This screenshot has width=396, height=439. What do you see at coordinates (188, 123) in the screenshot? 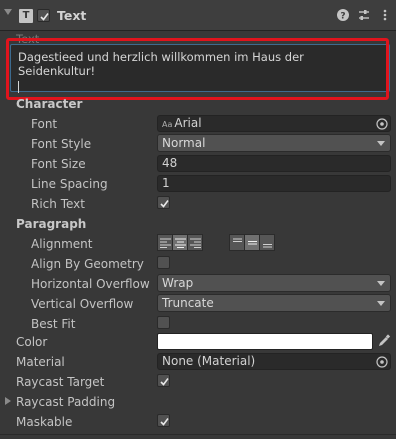
I see `font-value: Arial` at bounding box center [188, 123].